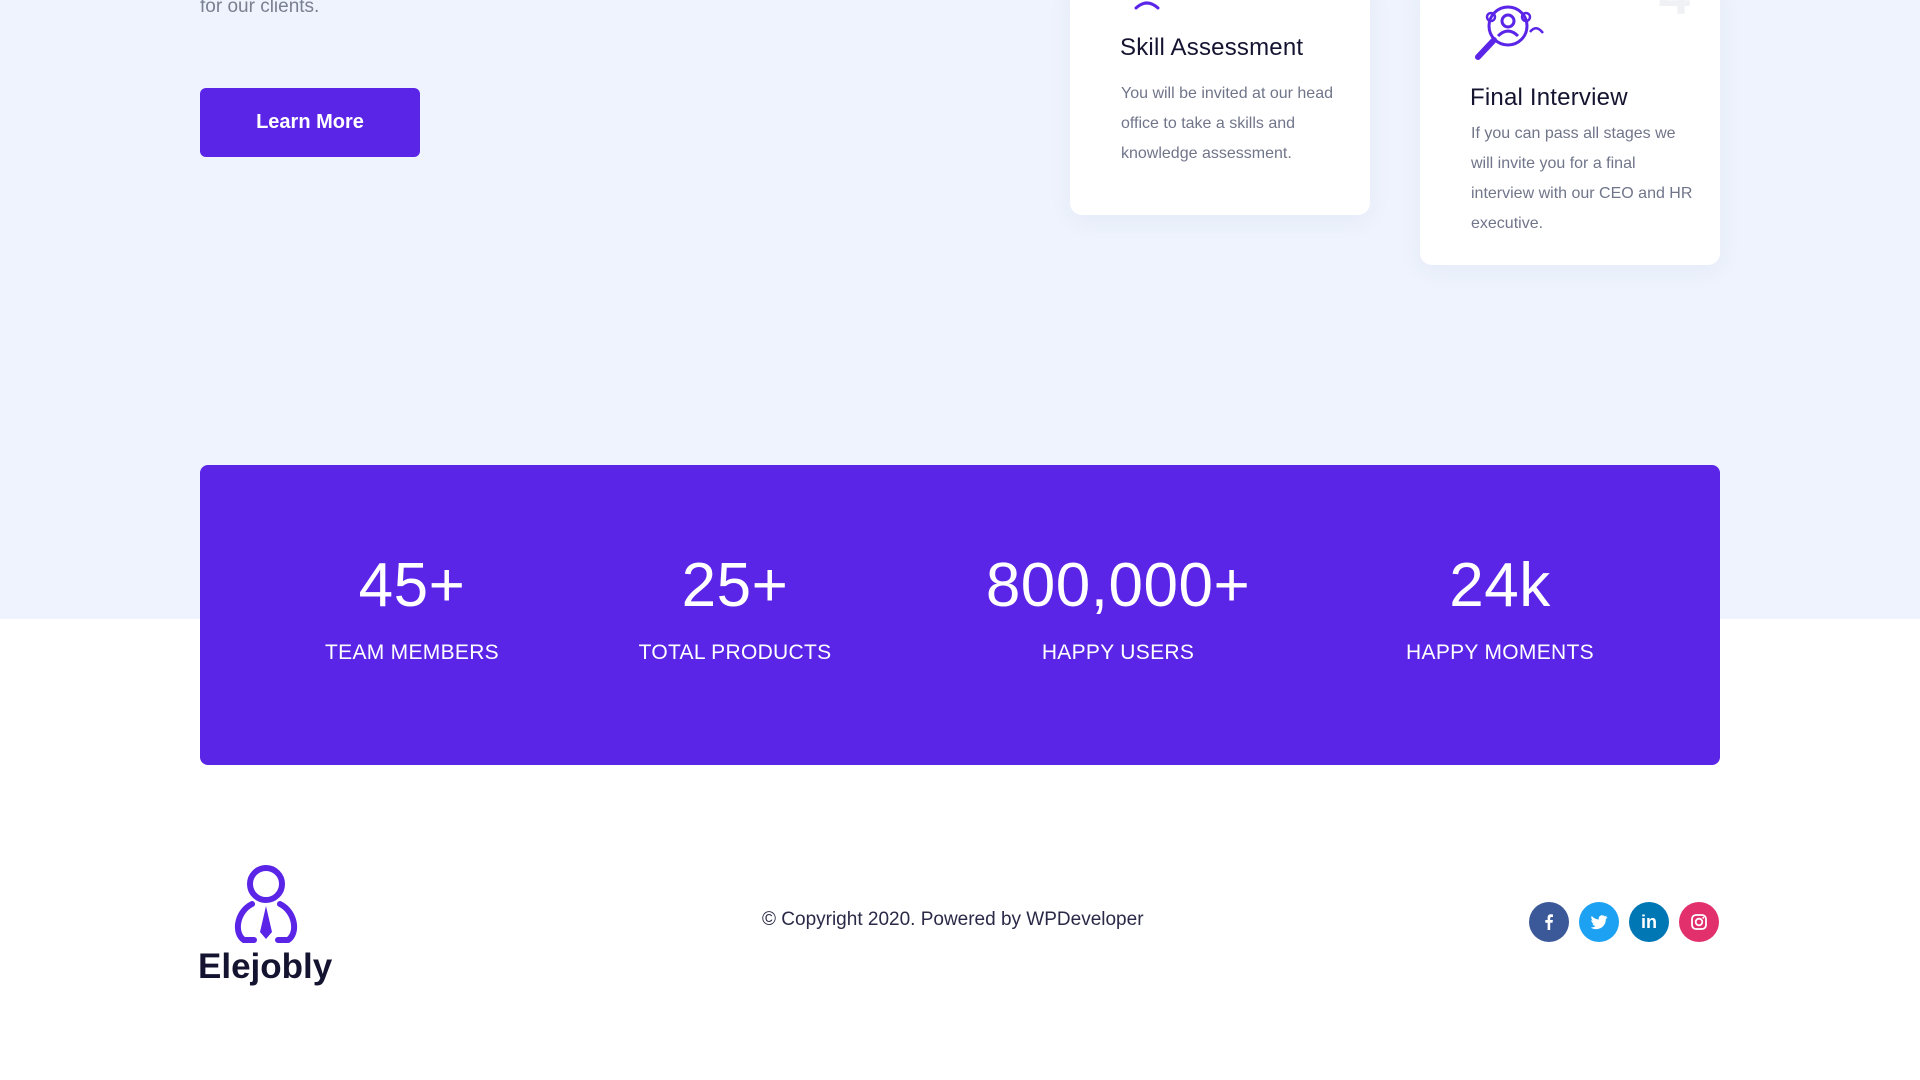  What do you see at coordinates (1118, 585) in the screenshot?
I see `stat-value: 800,000+` at bounding box center [1118, 585].